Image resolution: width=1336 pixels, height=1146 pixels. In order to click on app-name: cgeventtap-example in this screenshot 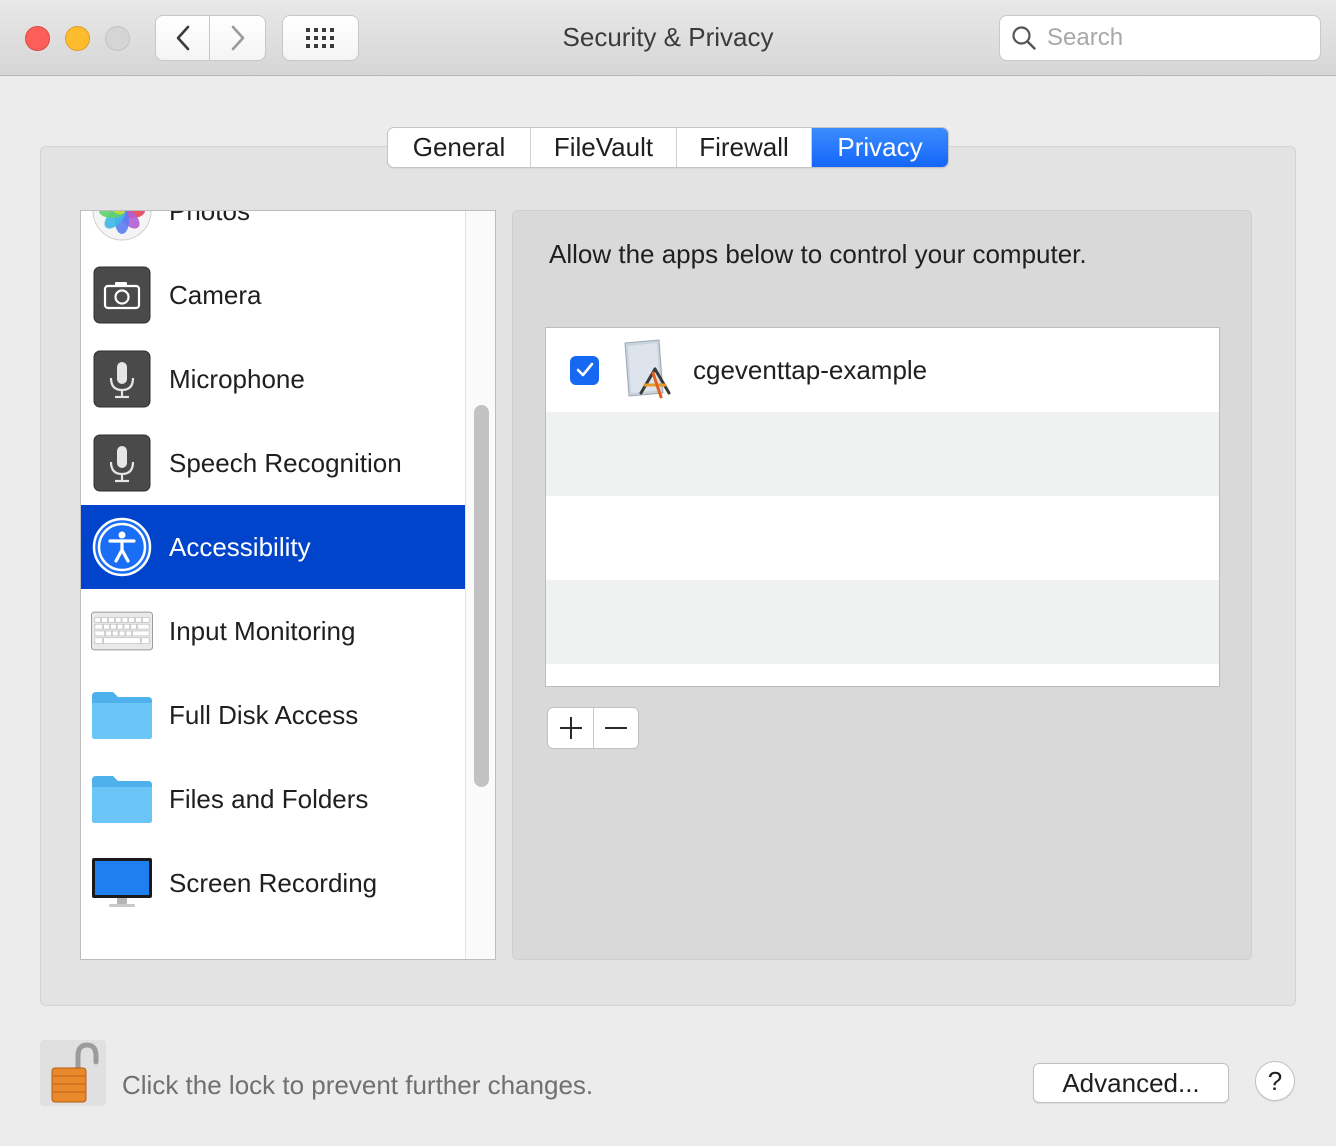, I will do `click(810, 369)`.